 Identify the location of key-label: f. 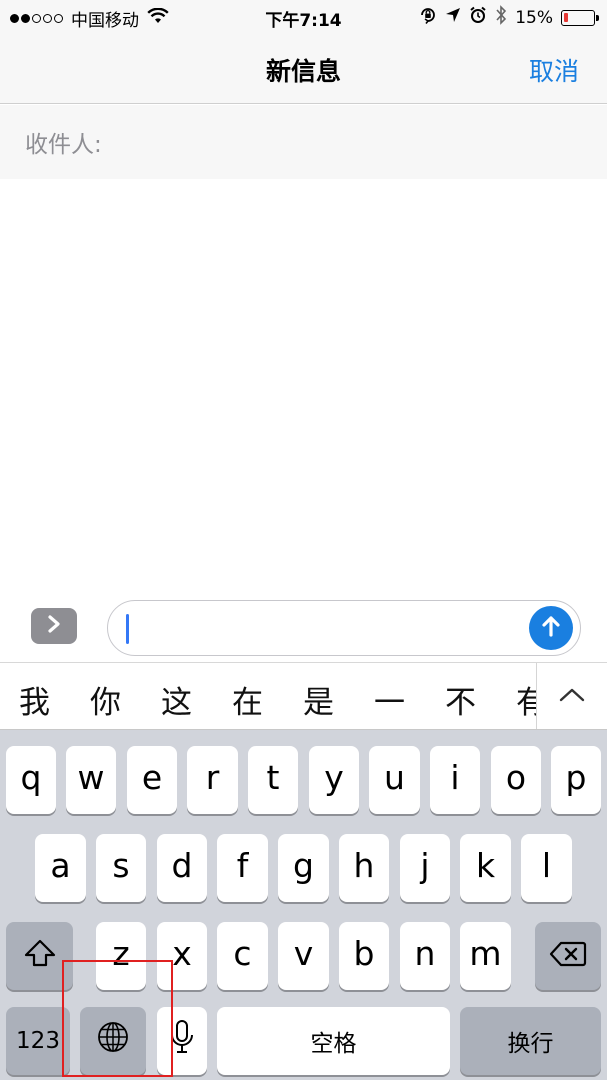
(242, 865).